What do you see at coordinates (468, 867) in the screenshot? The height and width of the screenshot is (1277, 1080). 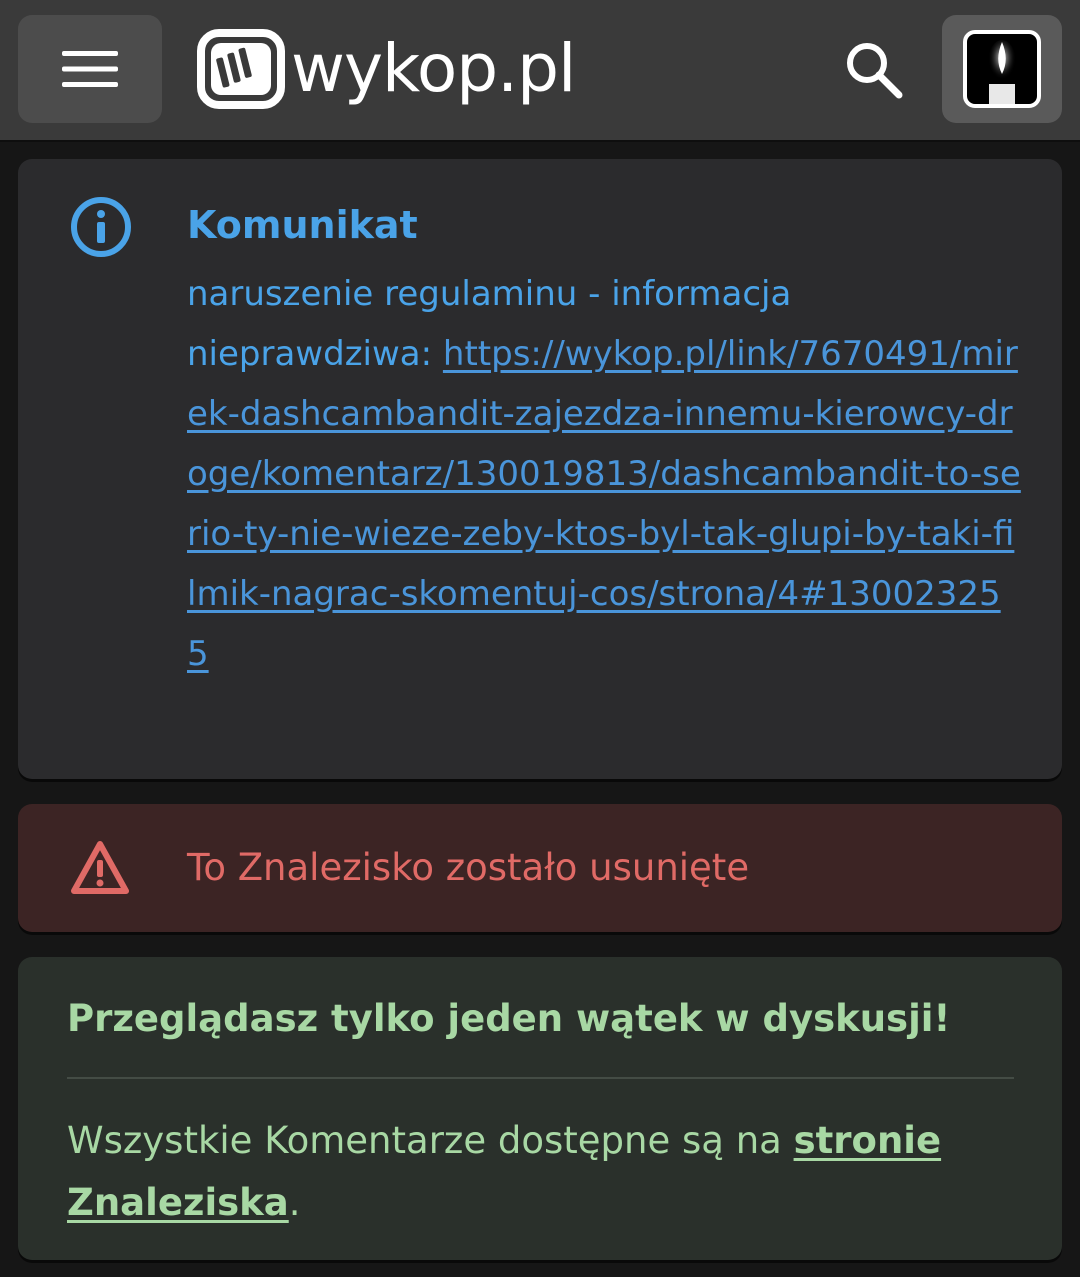 I see `removed-message: To Znalezisko zostało usunięte` at bounding box center [468, 867].